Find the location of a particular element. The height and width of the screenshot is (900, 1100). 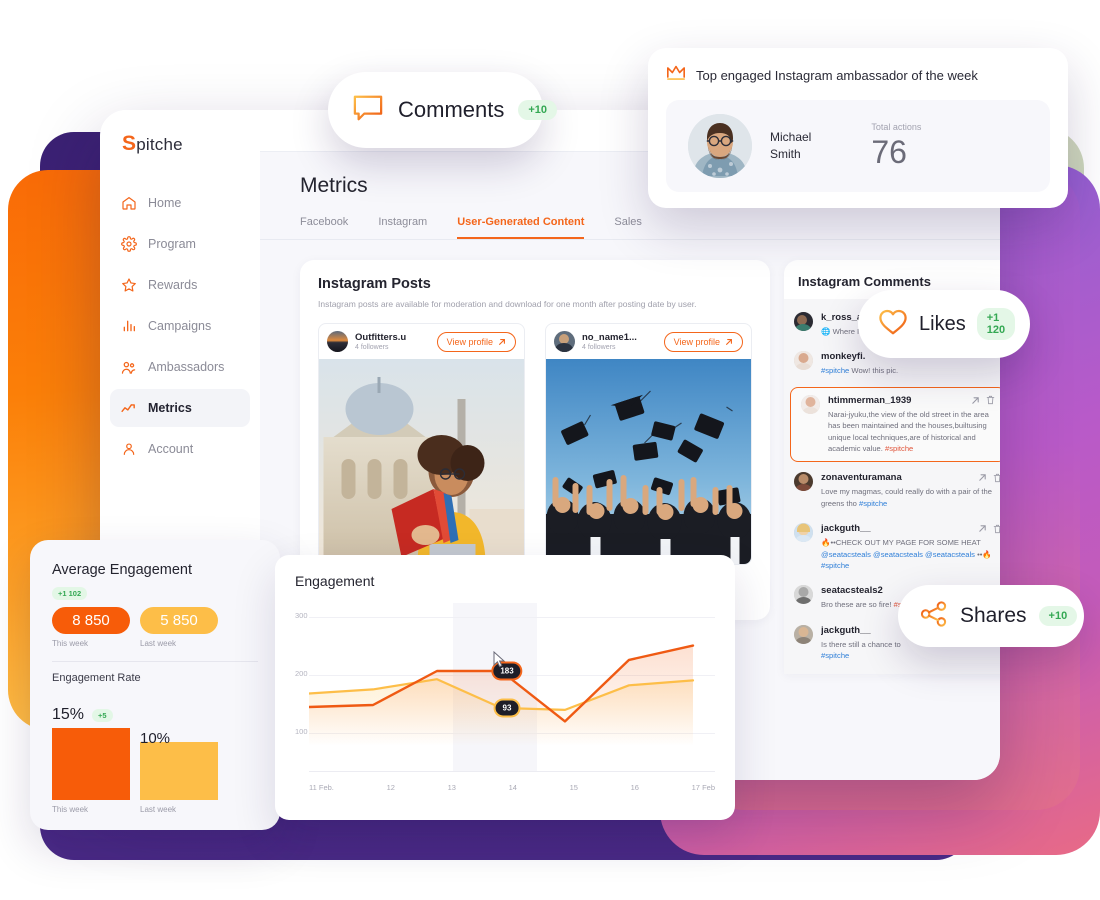

trend-up-icon is located at coordinates (128, 408).